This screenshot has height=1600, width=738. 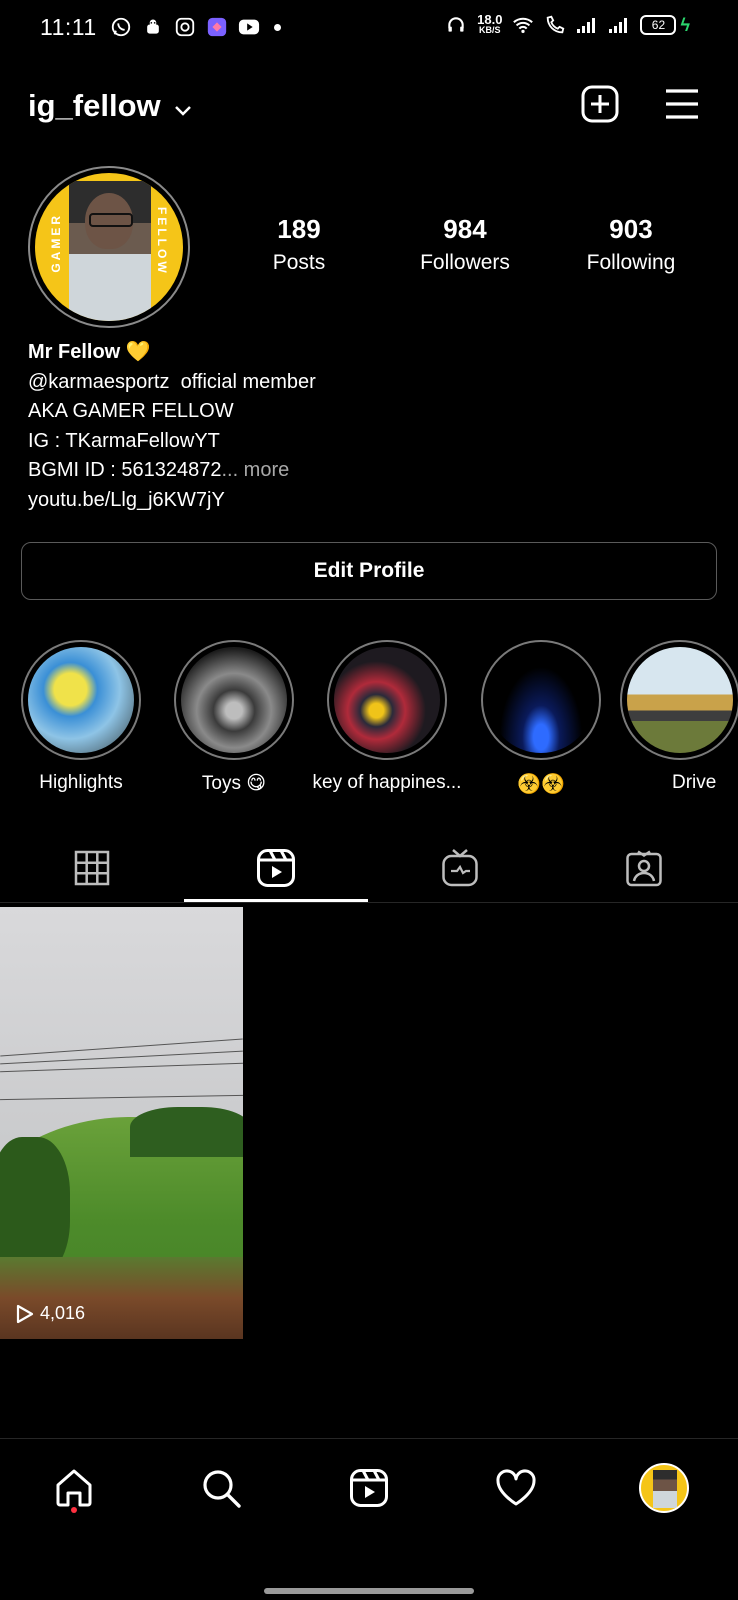 I want to click on tab-posts-grid, so click(x=92, y=868).